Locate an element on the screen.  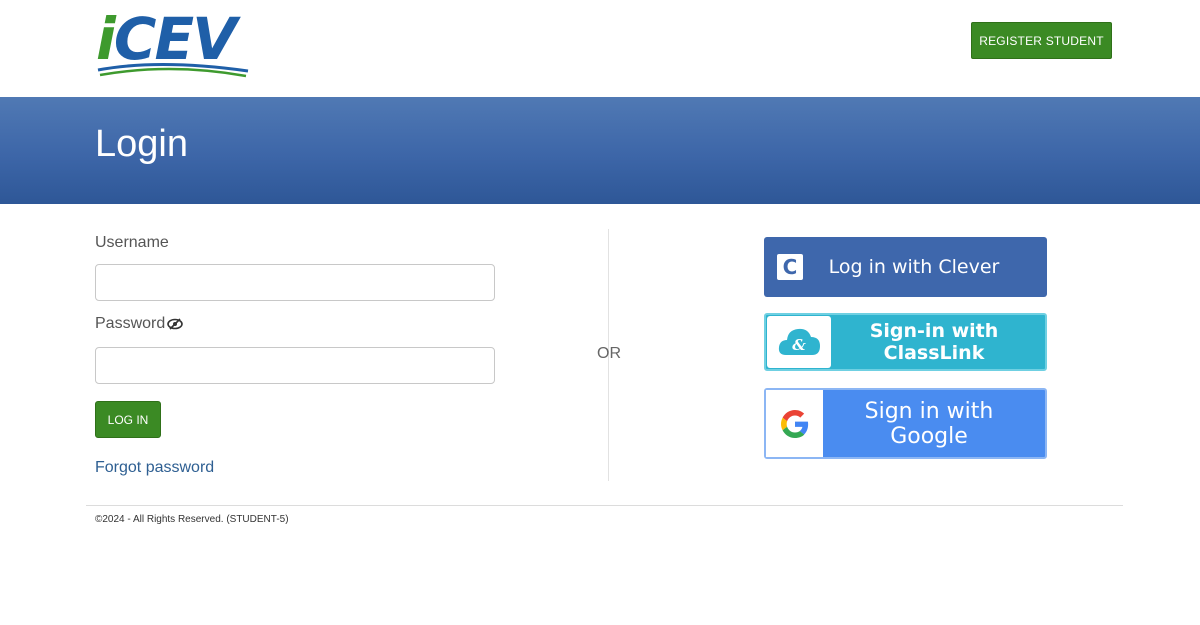
page-title: Login is located at coordinates (141, 144).